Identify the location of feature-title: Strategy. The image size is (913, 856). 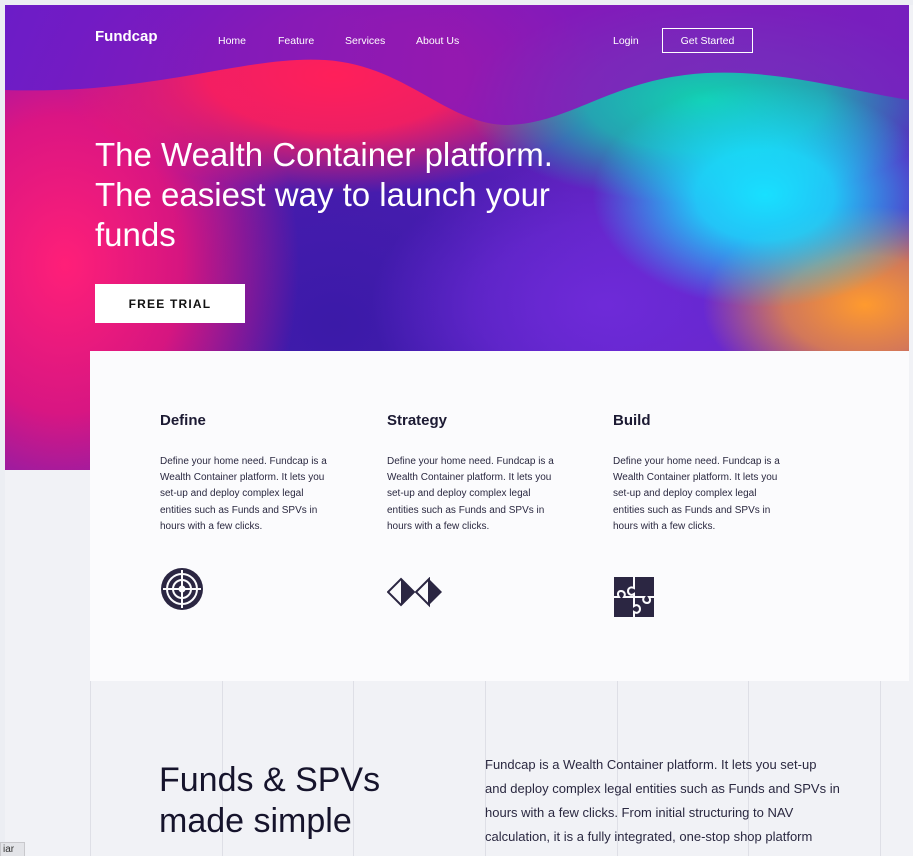
(417, 420).